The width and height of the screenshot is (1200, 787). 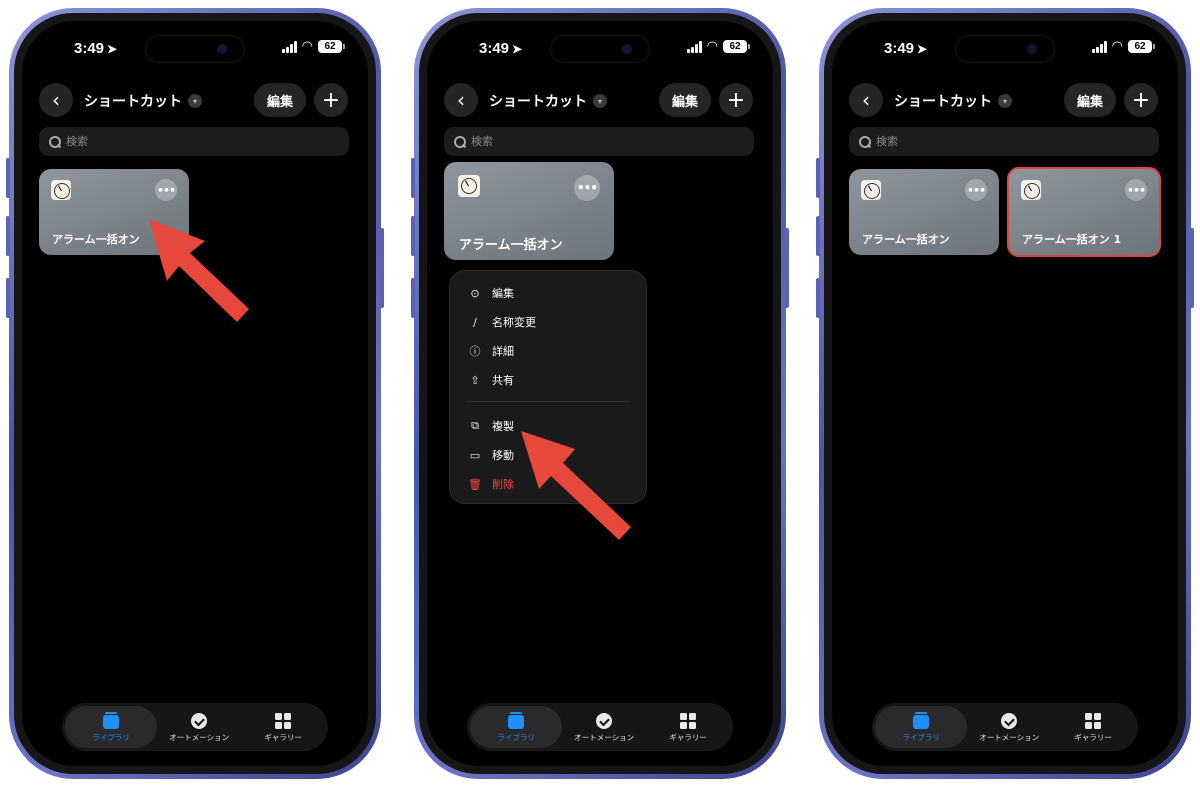 What do you see at coordinates (475, 293) in the screenshot?
I see `ellipsis-circle-icon: ⊙` at bounding box center [475, 293].